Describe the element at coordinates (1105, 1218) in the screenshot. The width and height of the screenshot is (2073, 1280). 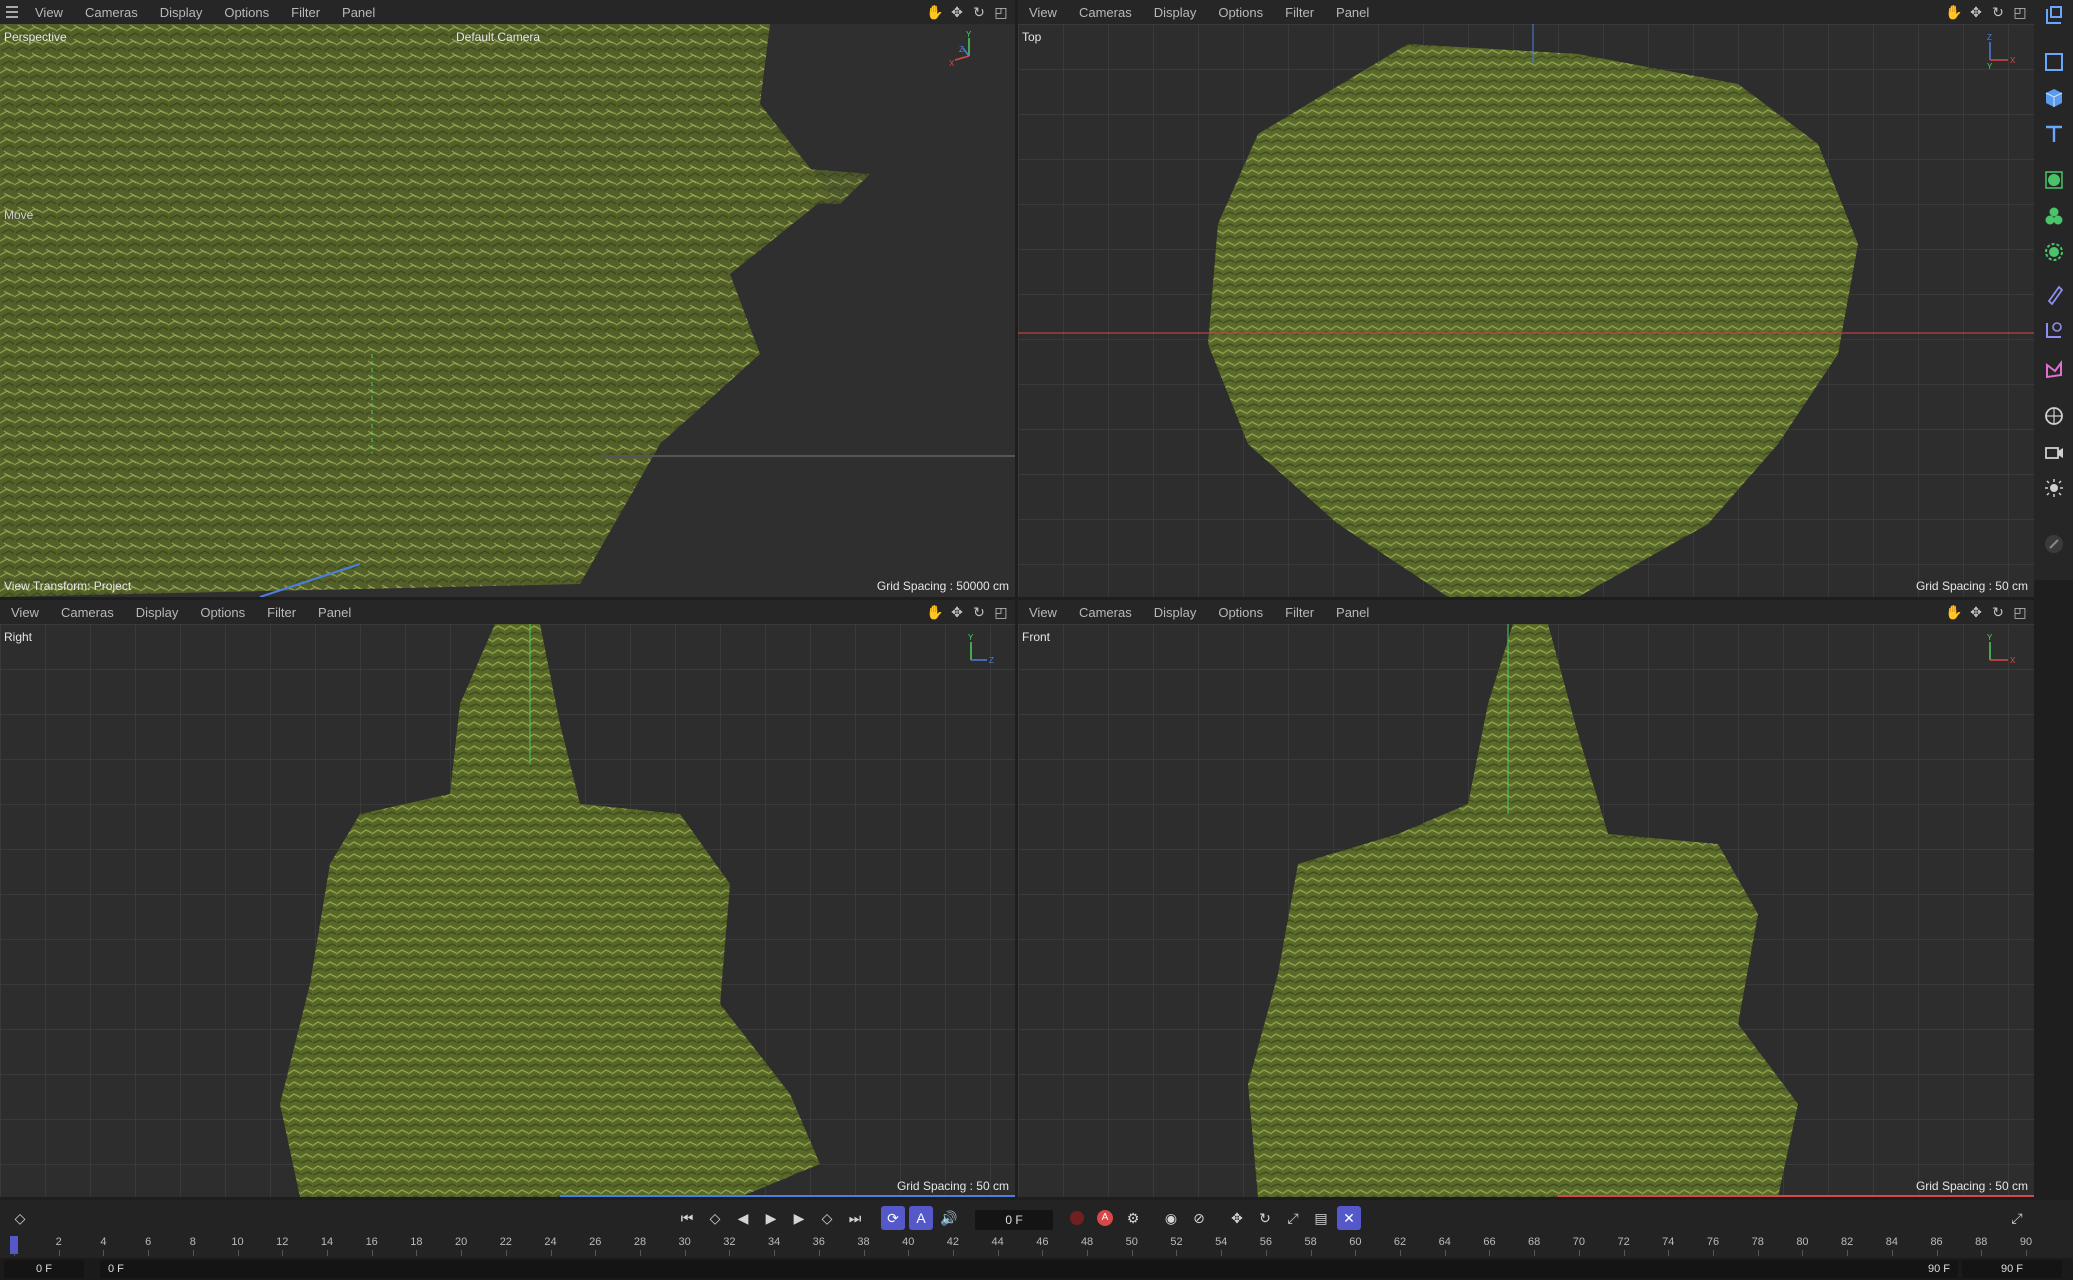
I see `autokey-icon: A` at that location.